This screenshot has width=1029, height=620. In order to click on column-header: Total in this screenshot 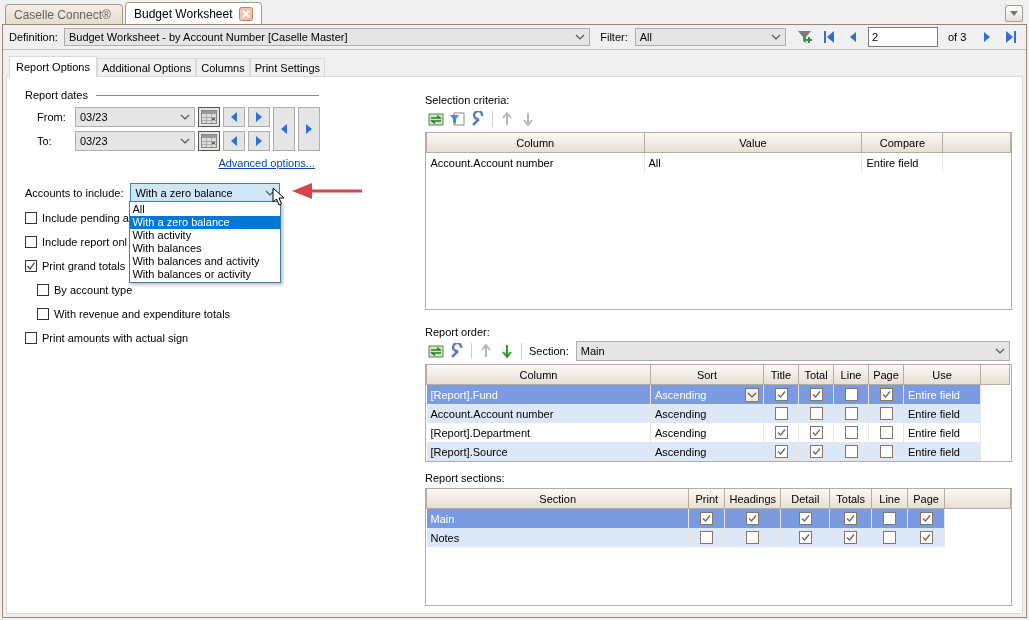, I will do `click(816, 375)`.